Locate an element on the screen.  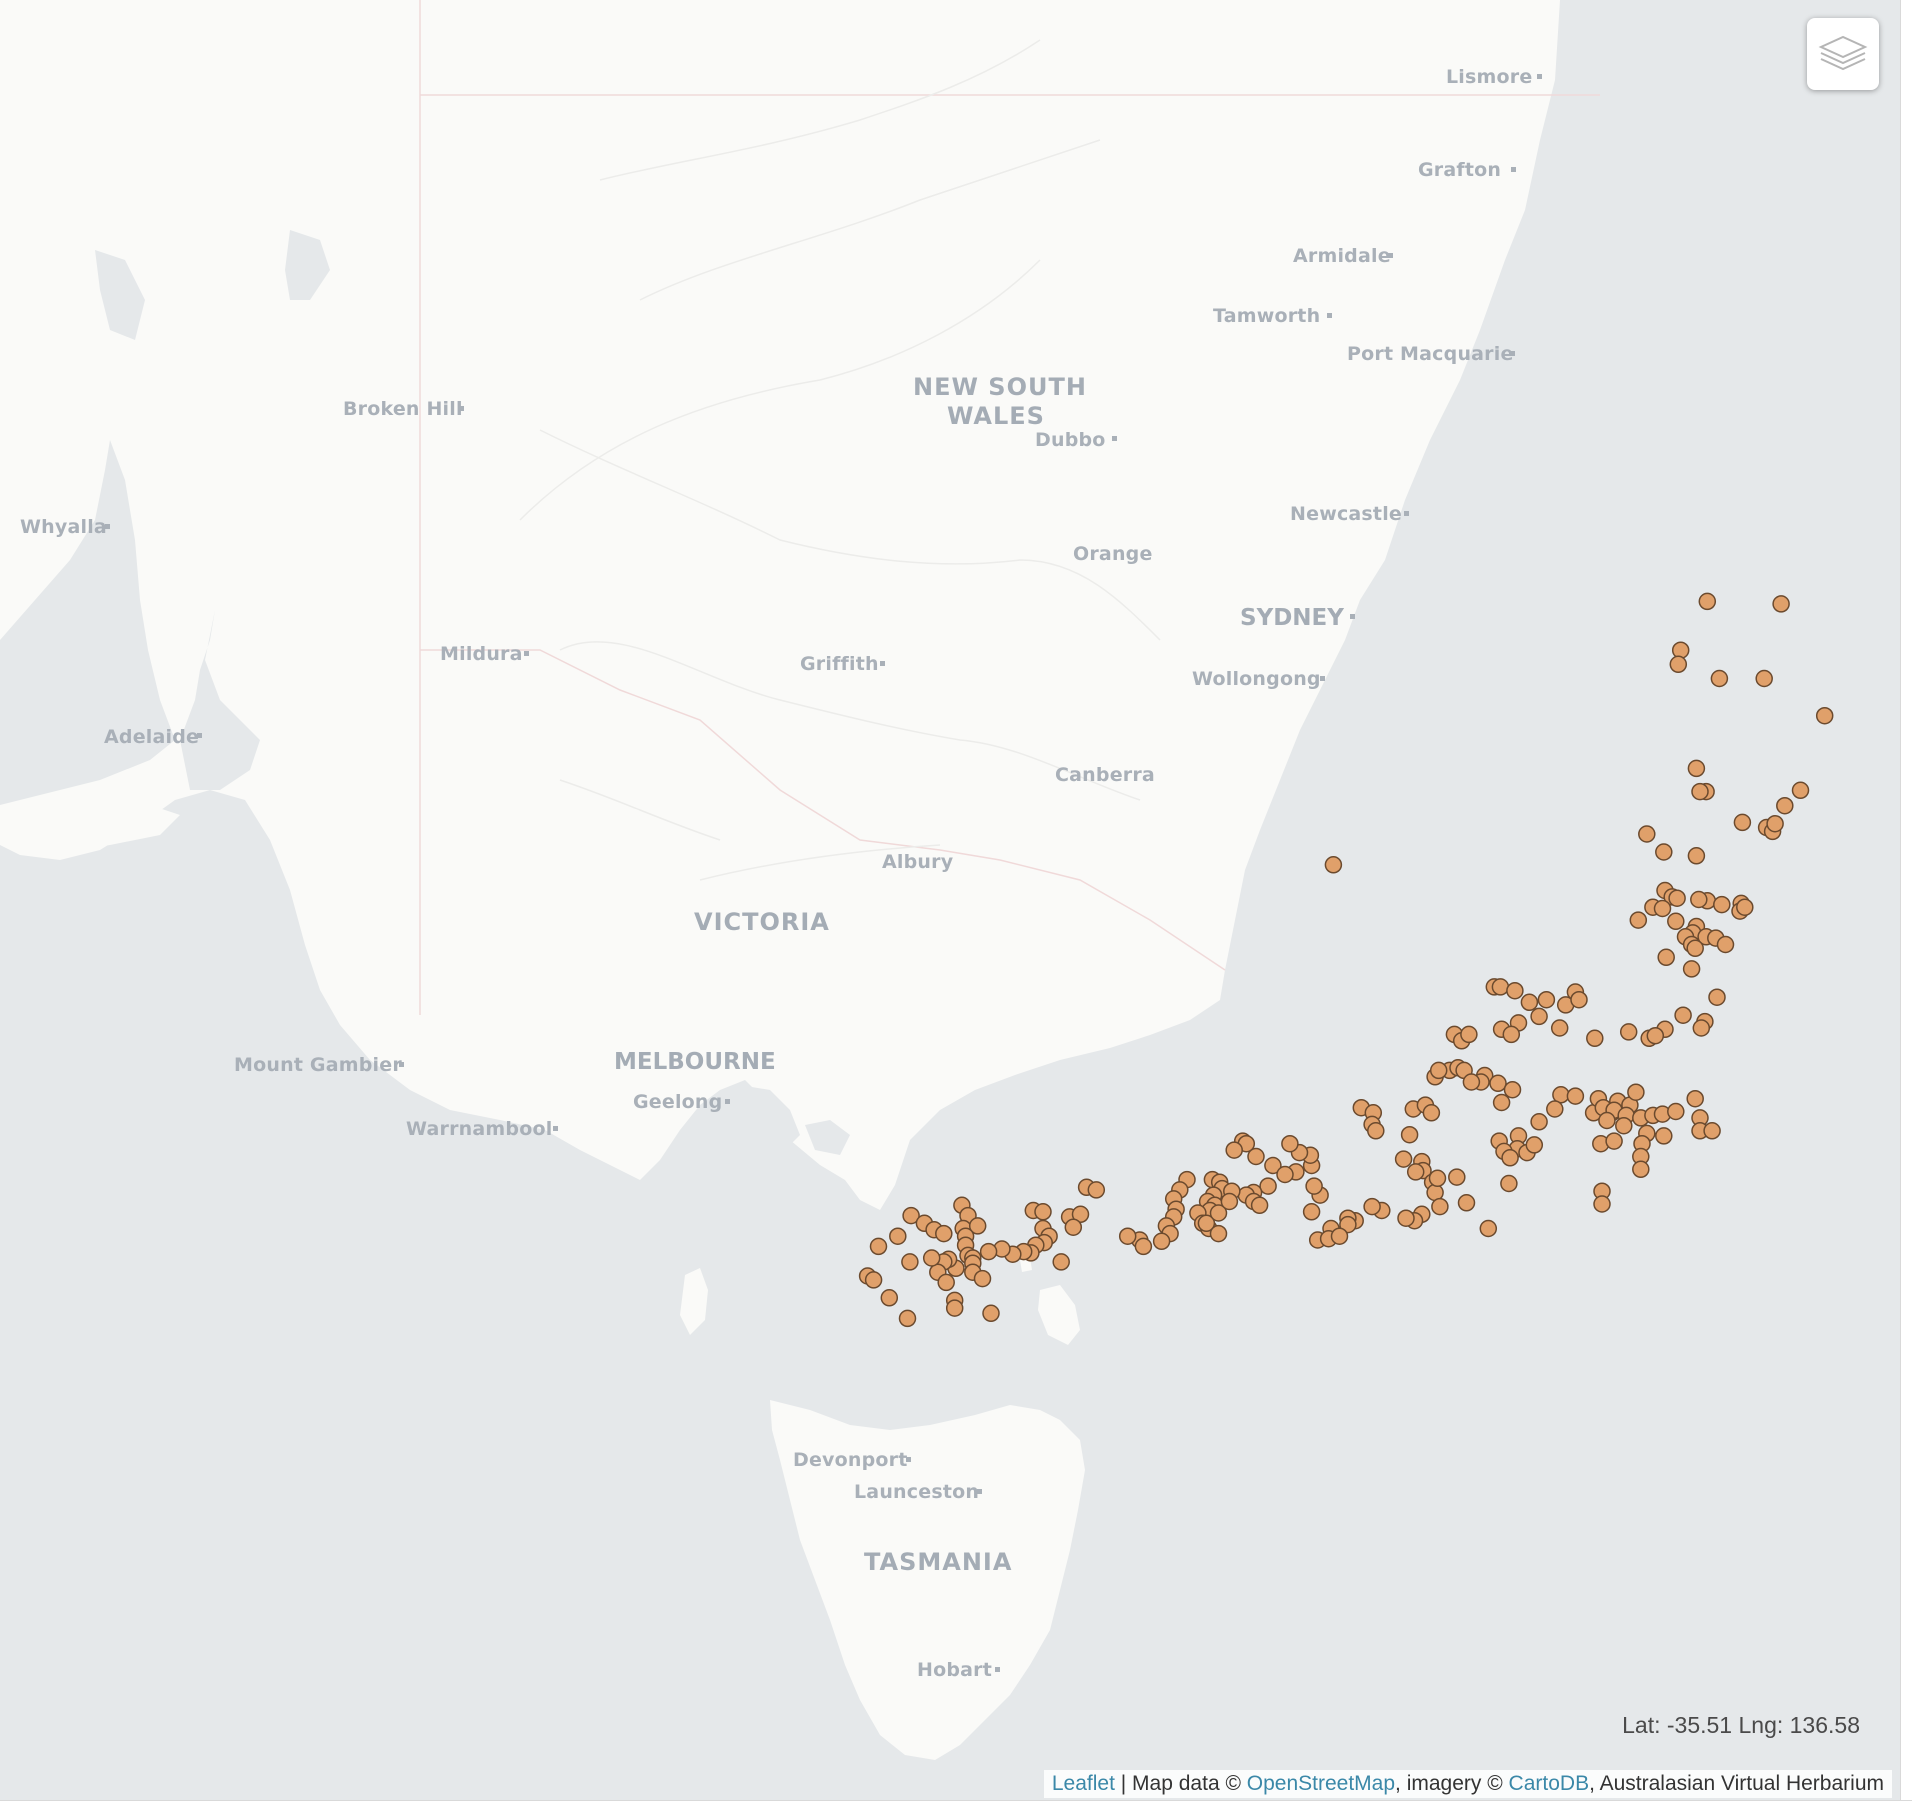
leaflet-link: Leaflet is located at coordinates (1083, 1783).